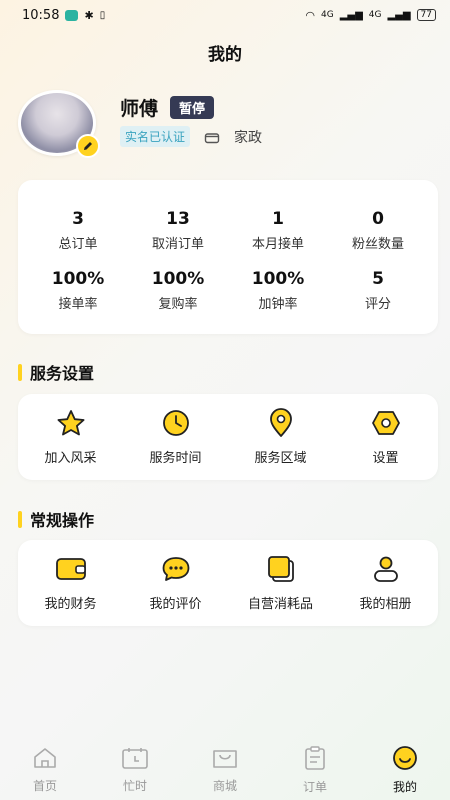  Describe the element at coordinates (386, 423) in the screenshot. I see `settings-hexagon-icon` at that location.